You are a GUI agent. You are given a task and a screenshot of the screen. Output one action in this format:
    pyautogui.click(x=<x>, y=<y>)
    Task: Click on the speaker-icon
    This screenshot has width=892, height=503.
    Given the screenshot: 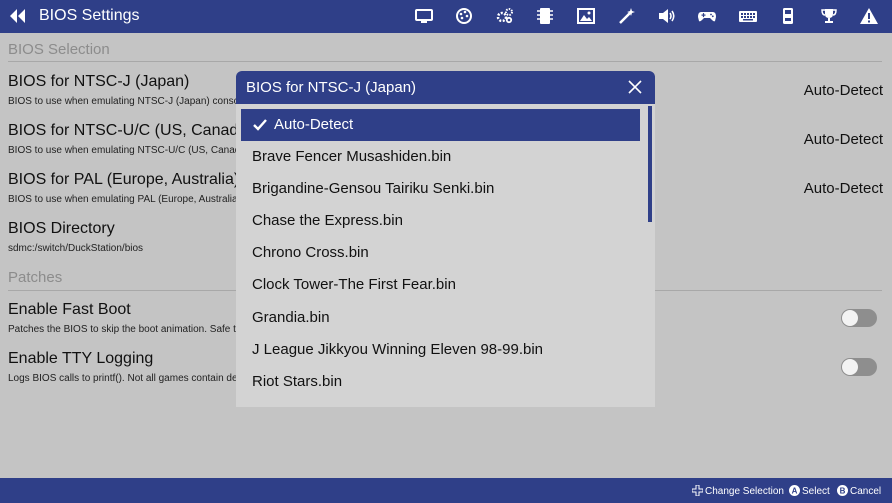 What is the action you would take?
    pyautogui.click(x=667, y=16)
    